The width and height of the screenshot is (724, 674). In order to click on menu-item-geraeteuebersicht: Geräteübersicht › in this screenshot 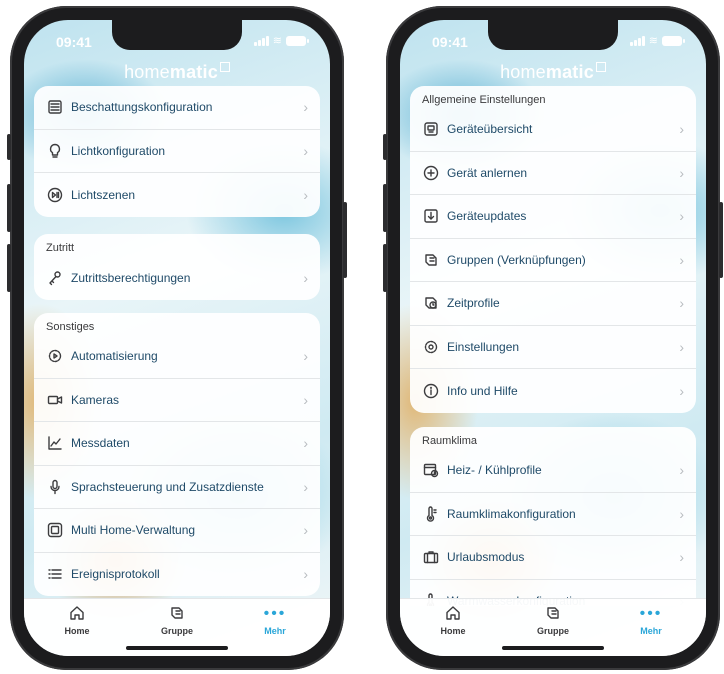, I will do `click(553, 130)`.